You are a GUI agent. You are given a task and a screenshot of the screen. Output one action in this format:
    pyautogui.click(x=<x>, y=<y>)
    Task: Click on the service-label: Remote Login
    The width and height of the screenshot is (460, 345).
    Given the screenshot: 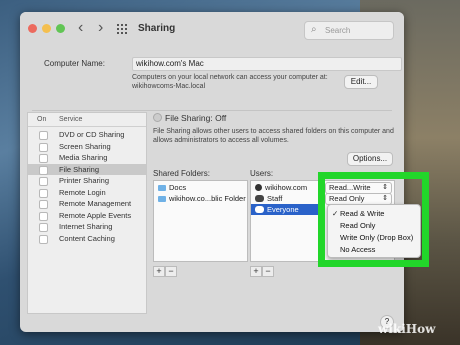 What is the action you would take?
    pyautogui.click(x=82, y=192)
    